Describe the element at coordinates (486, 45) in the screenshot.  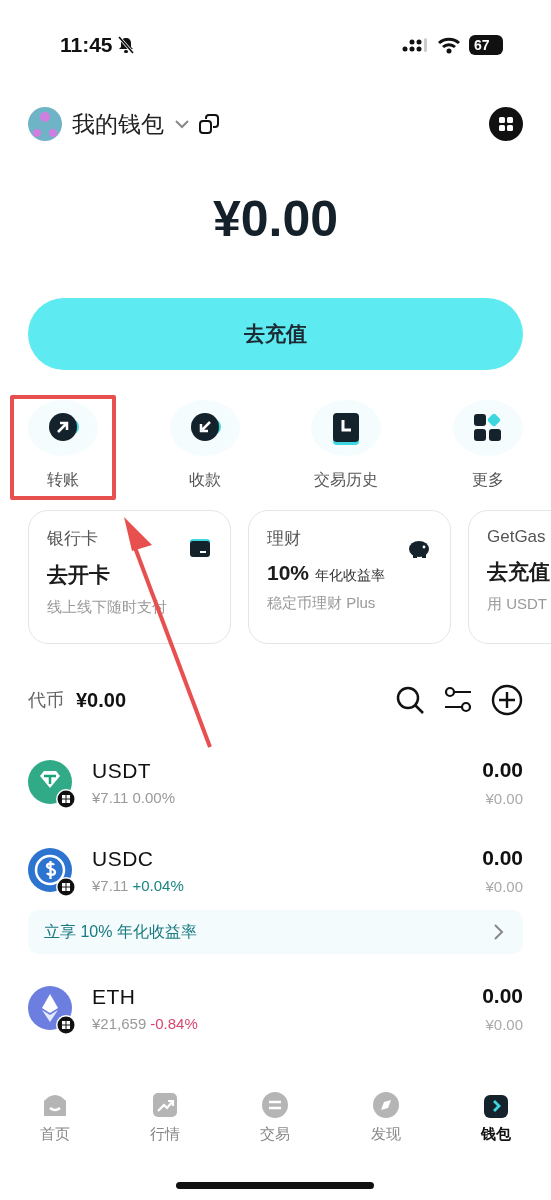
I see `battery-level: 67` at that location.